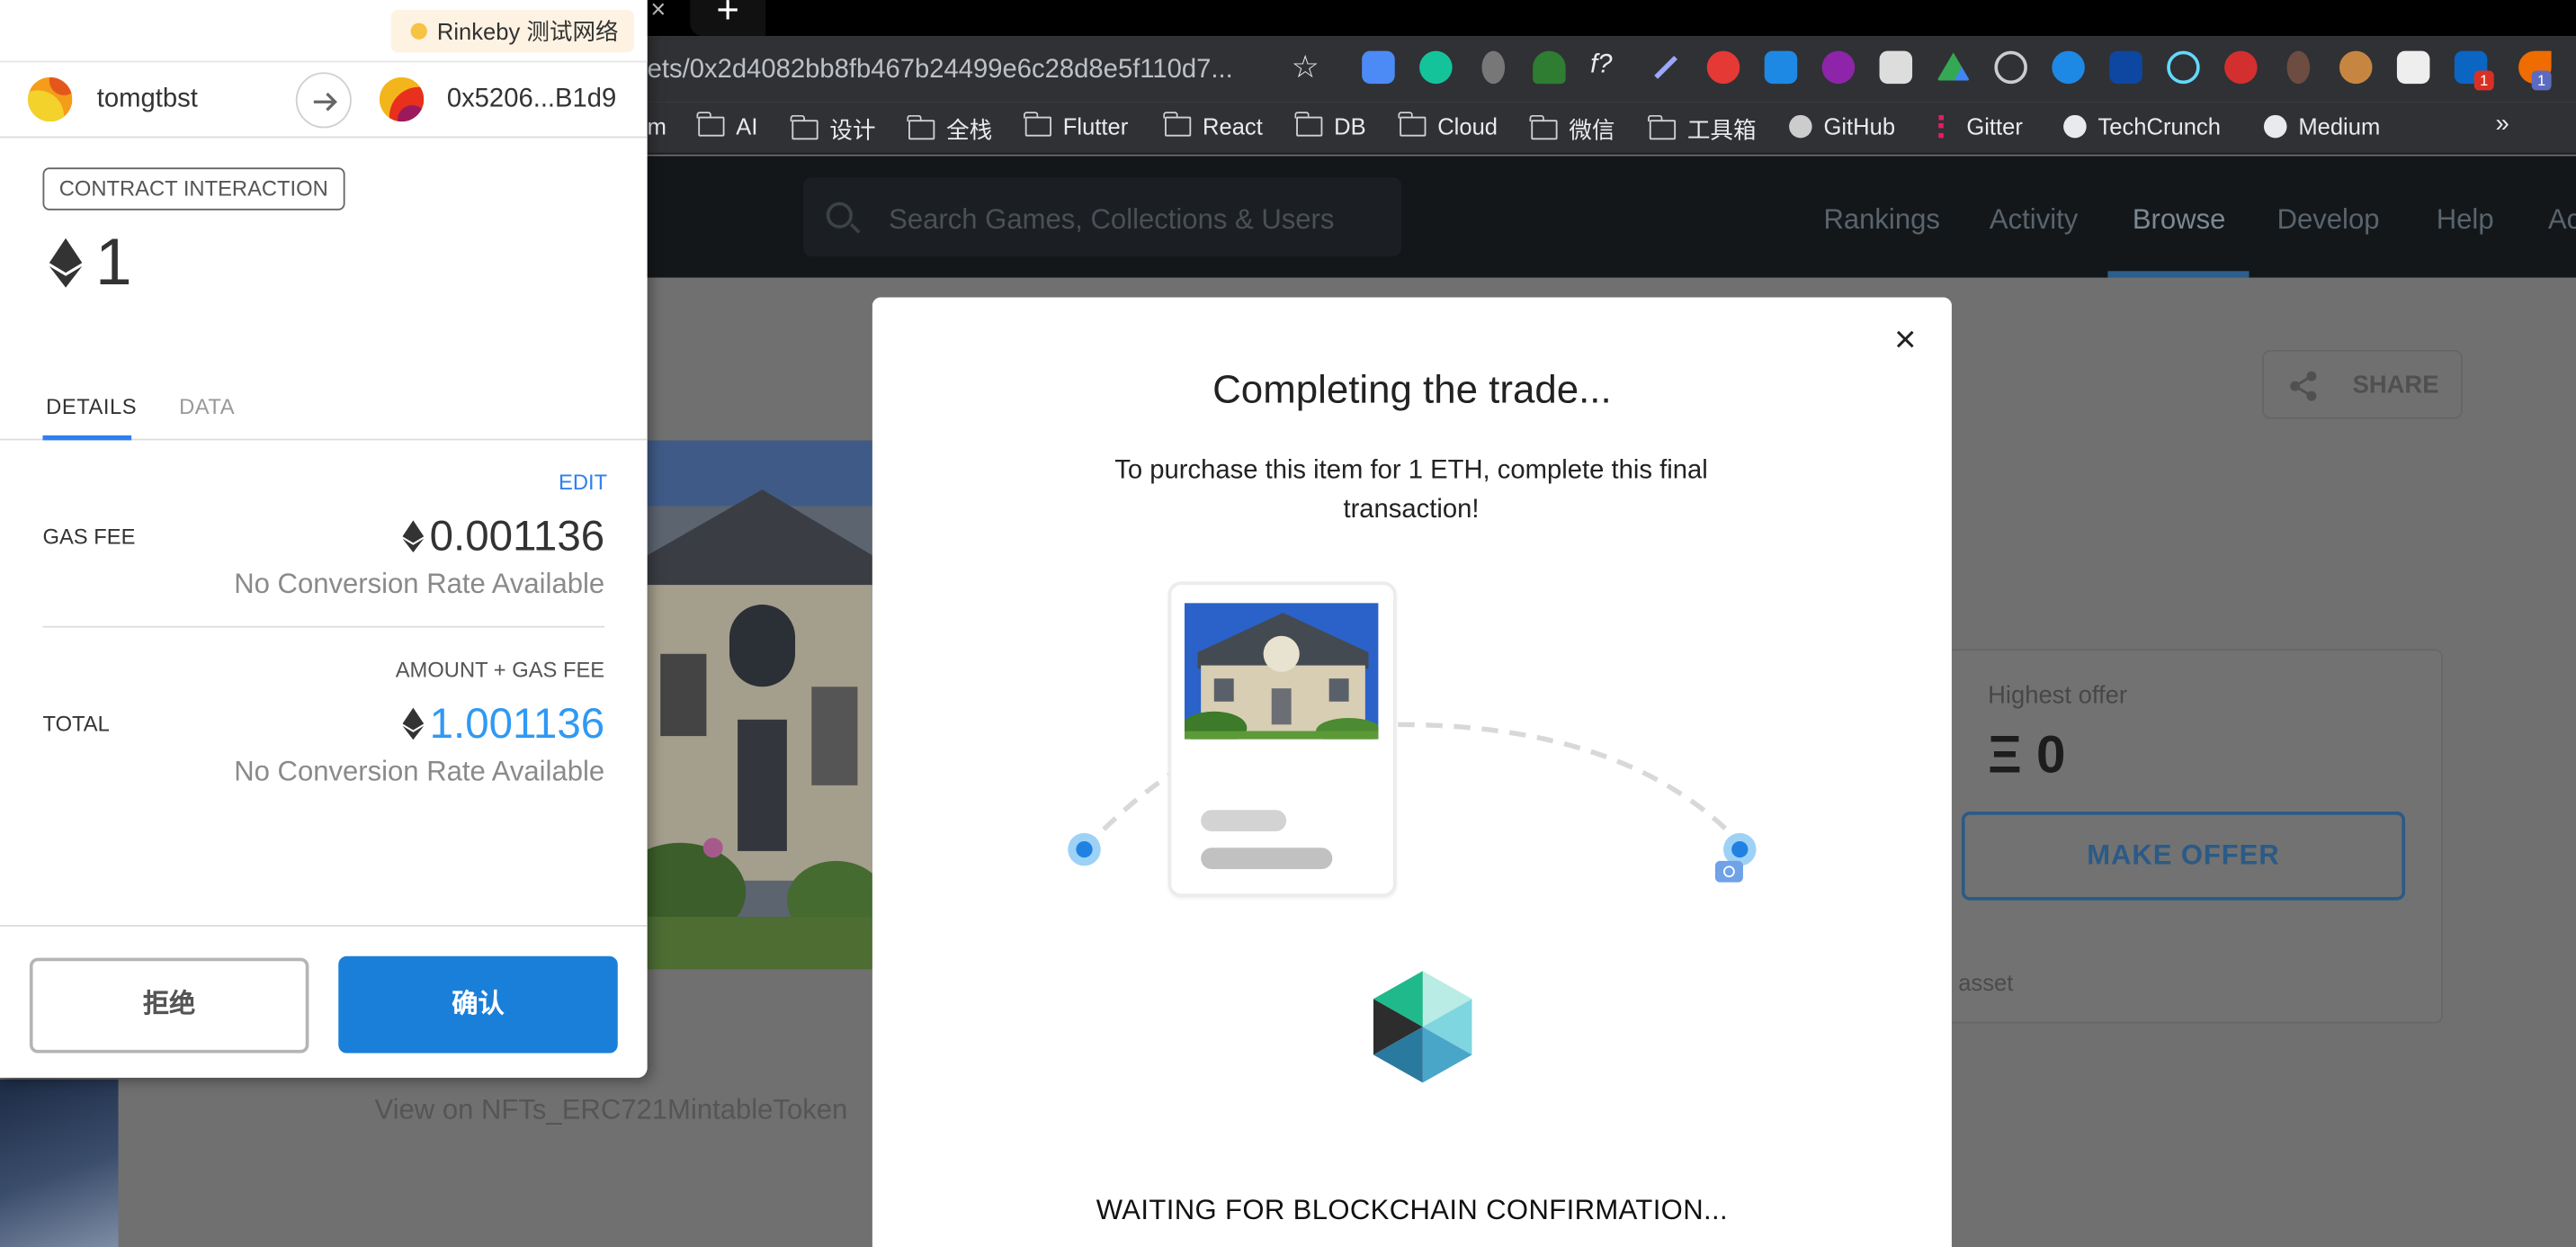 The image size is (2576, 1247). What do you see at coordinates (2321, 126) in the screenshot?
I see `bookmark-medium: Medium` at bounding box center [2321, 126].